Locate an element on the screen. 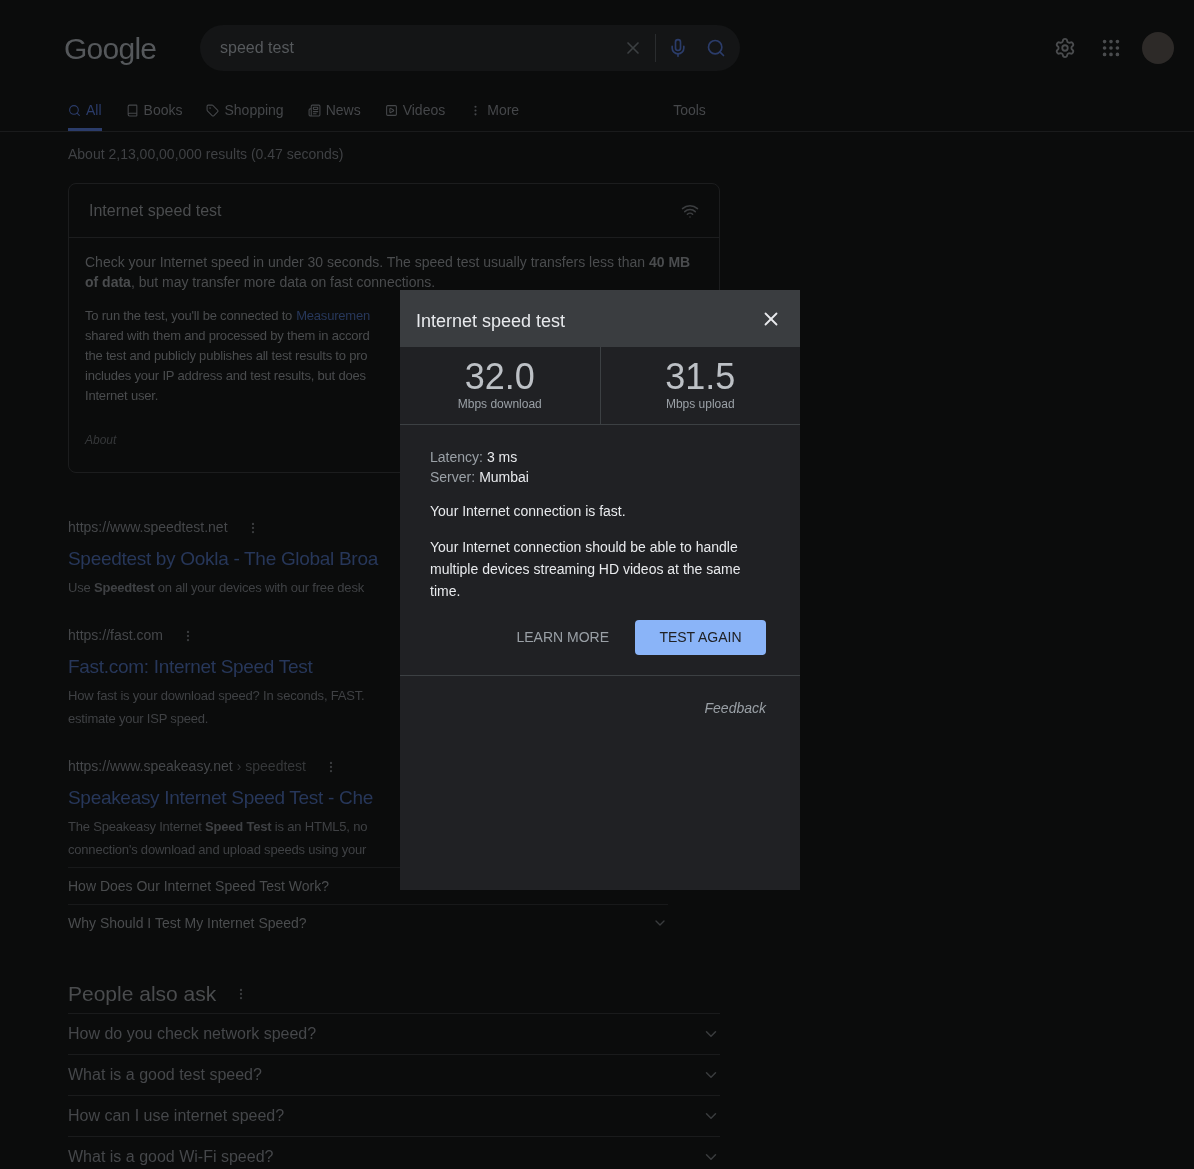 This screenshot has width=1194, height=1169. result-stats: About 2,13,00,00,000 results (0.47 seconds) is located at coordinates (206, 154).